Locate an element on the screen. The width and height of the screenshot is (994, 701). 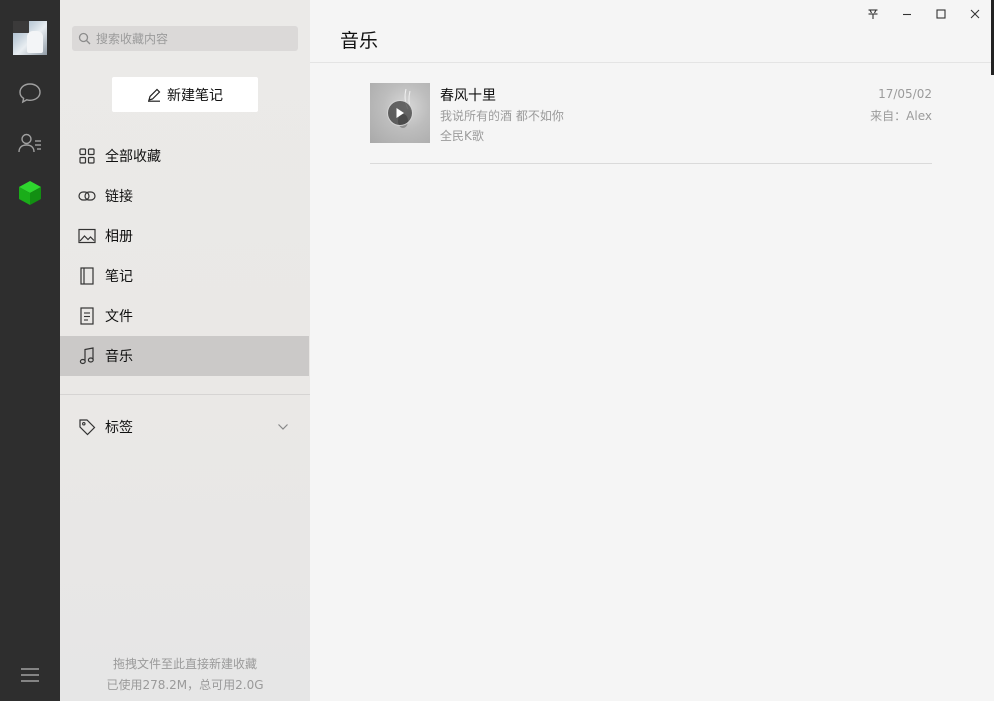
main-header: 音乐 is located at coordinates (652, 31).